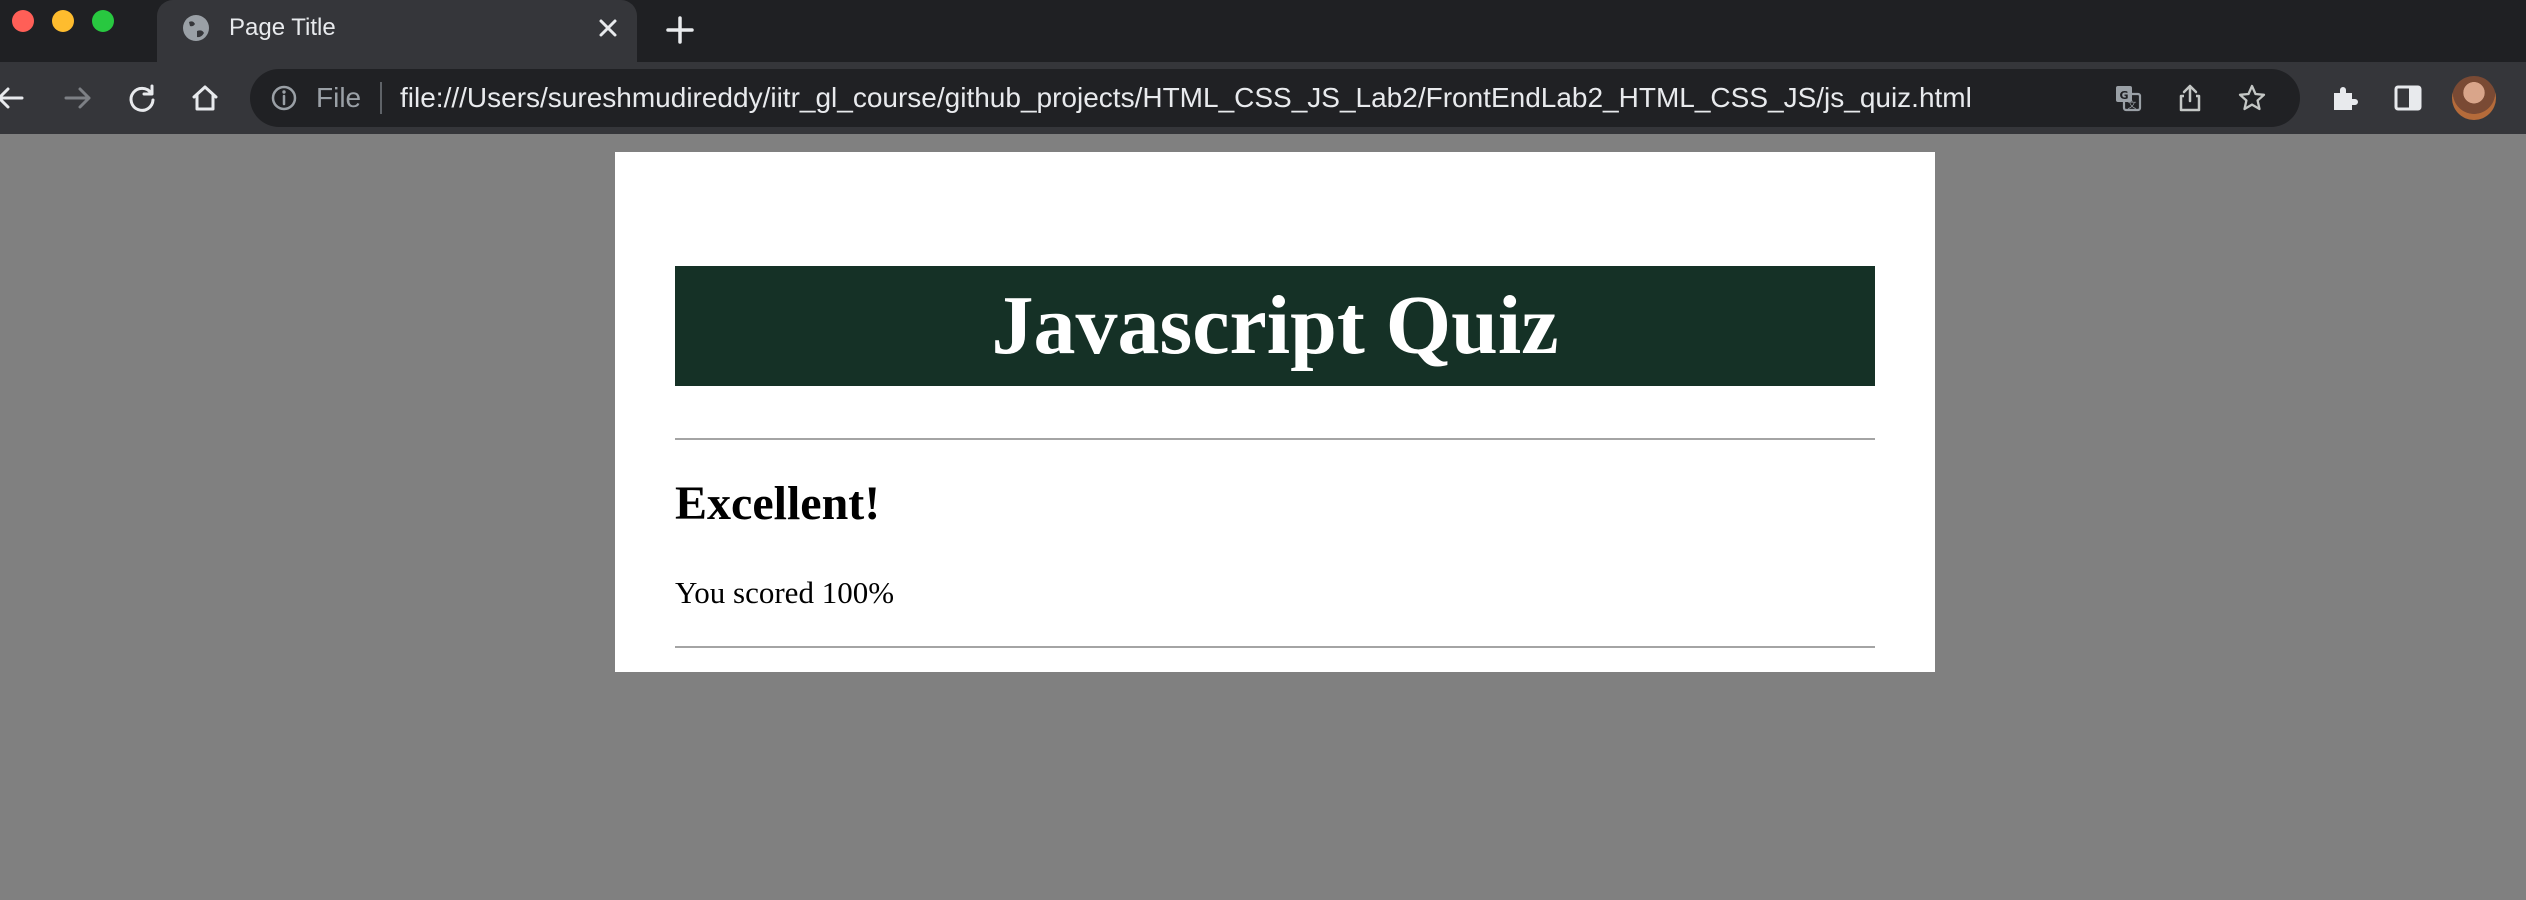 The height and width of the screenshot is (900, 2526). Describe the element at coordinates (2252, 98) in the screenshot. I see `bookmark-star-icon` at that location.